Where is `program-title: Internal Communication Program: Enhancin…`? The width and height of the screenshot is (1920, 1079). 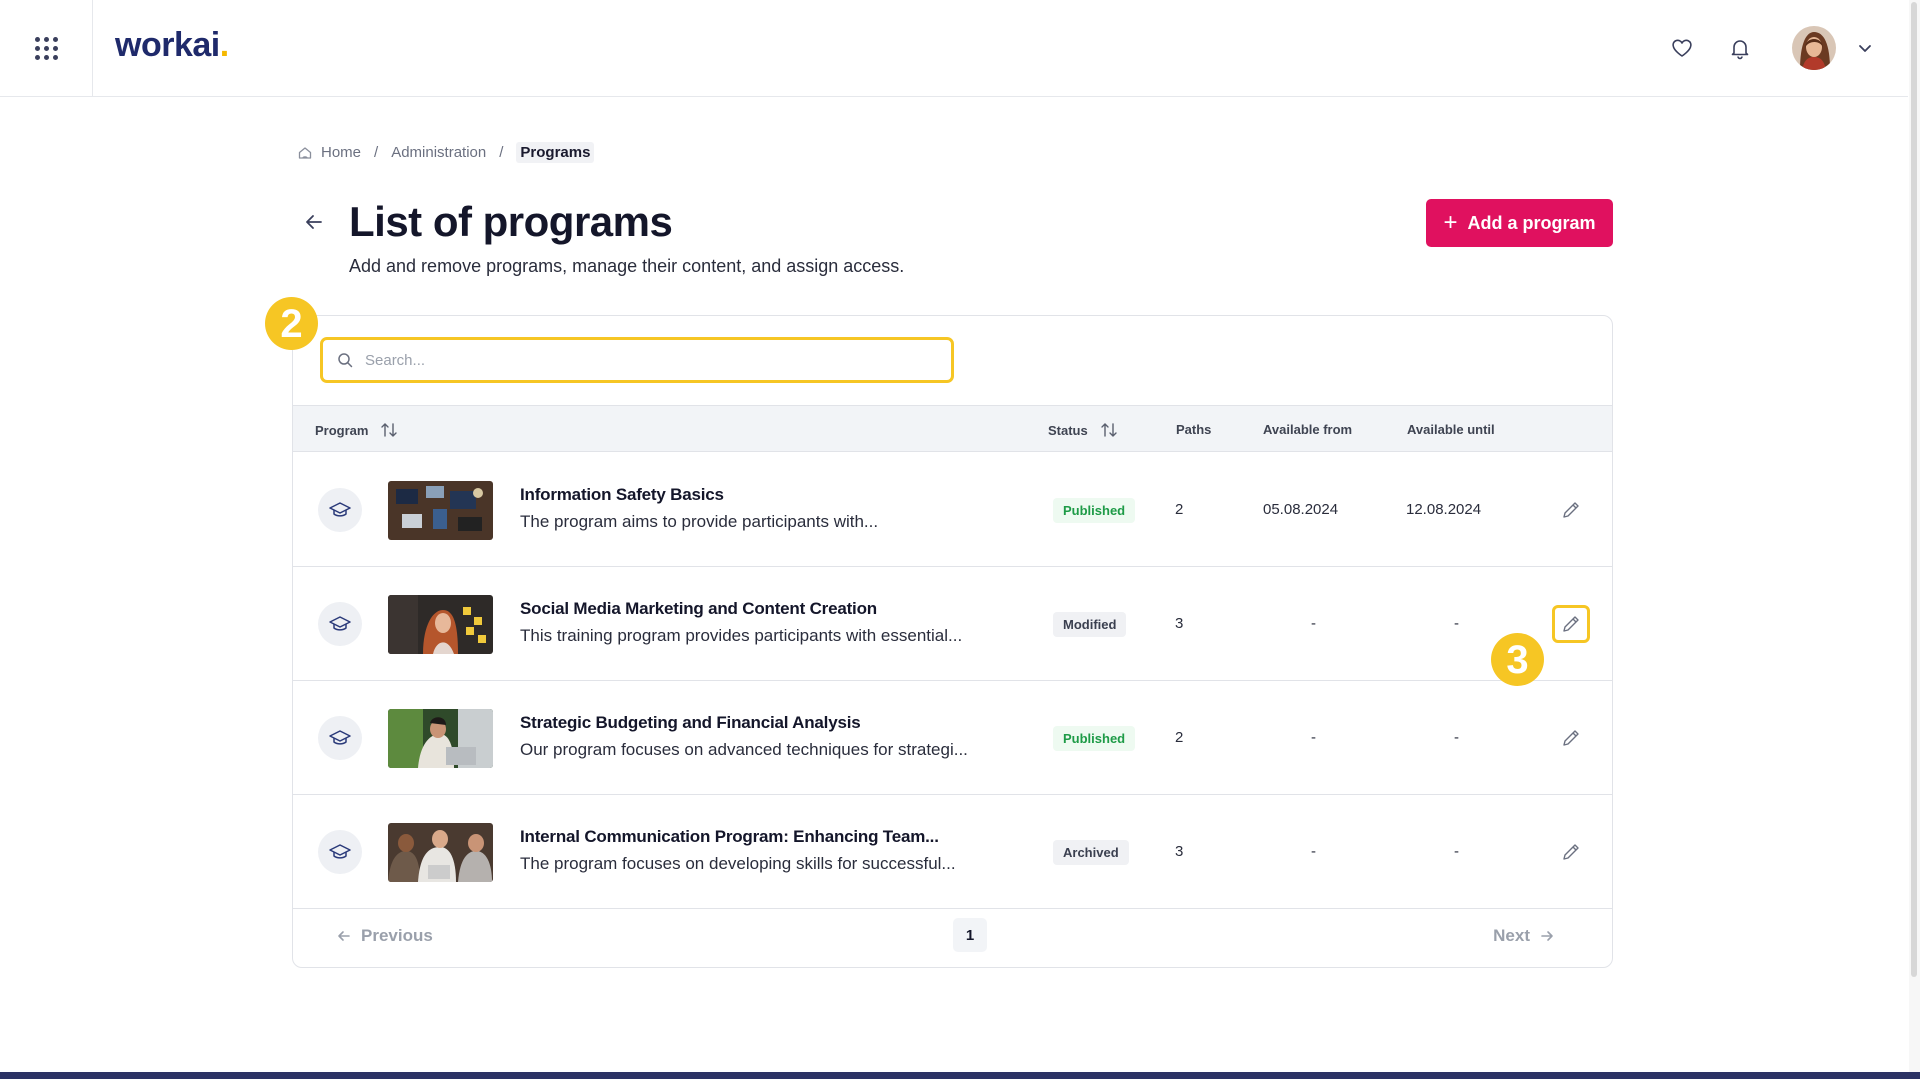 program-title: Internal Communication Program: Enhancin… is located at coordinates (729, 837).